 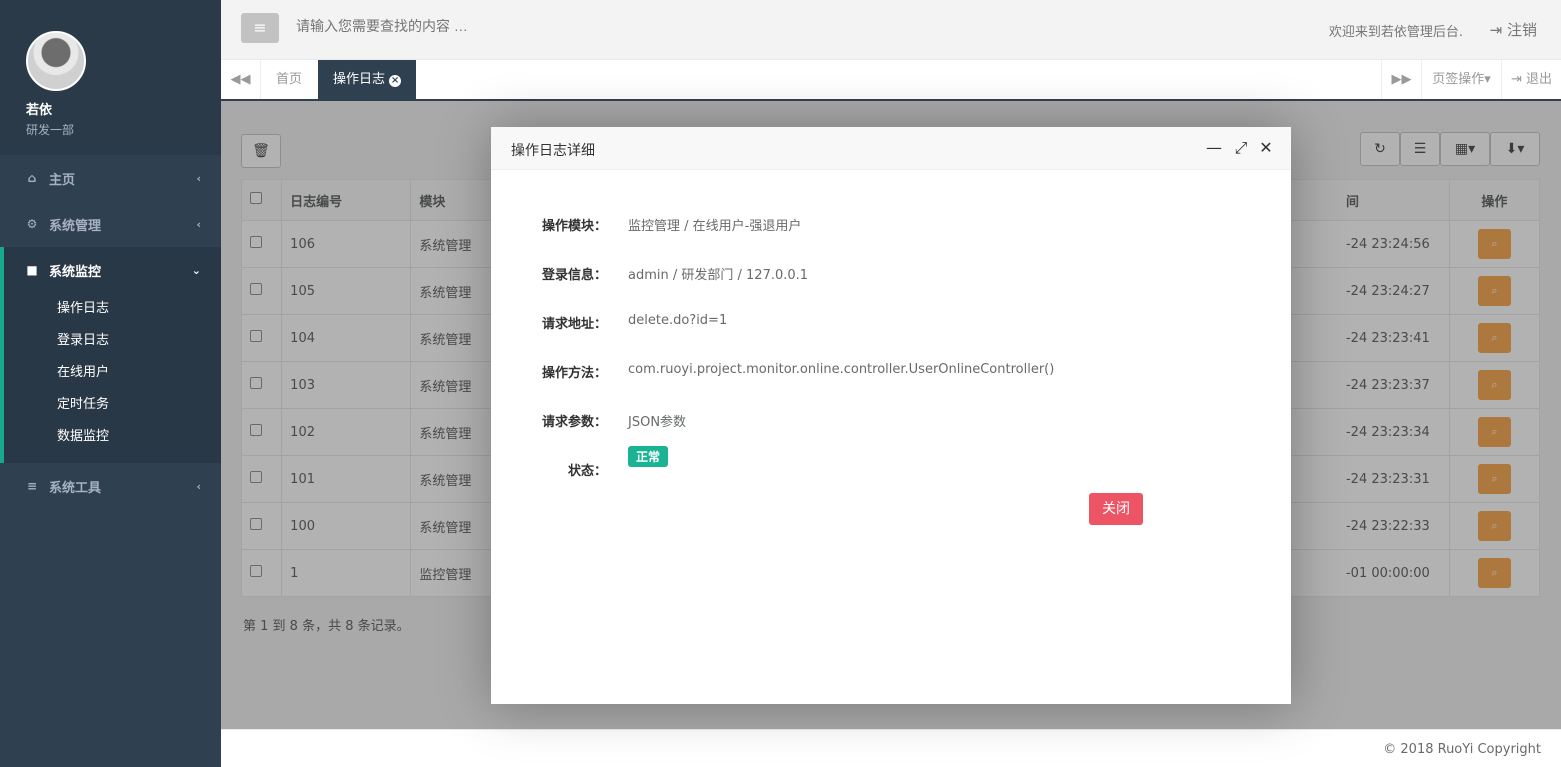 What do you see at coordinates (289, 79) in the screenshot?
I see `tab-home: 首页` at bounding box center [289, 79].